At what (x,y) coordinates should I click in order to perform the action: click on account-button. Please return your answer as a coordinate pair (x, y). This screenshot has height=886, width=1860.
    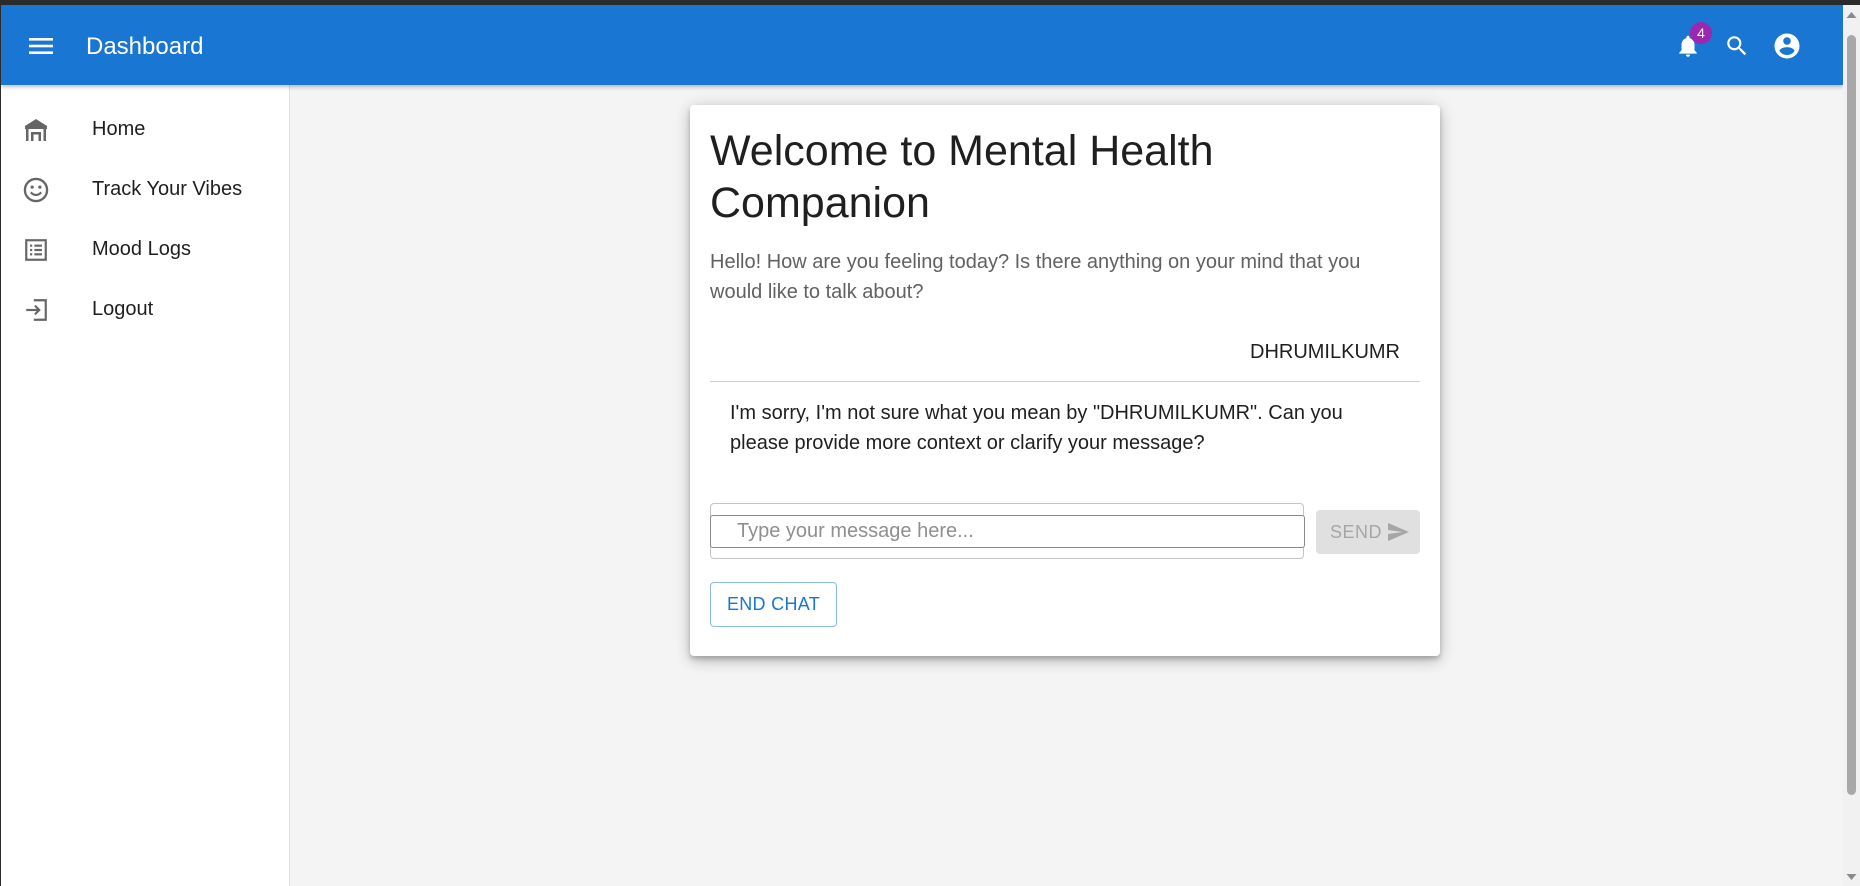
    Looking at the image, I should click on (1787, 48).